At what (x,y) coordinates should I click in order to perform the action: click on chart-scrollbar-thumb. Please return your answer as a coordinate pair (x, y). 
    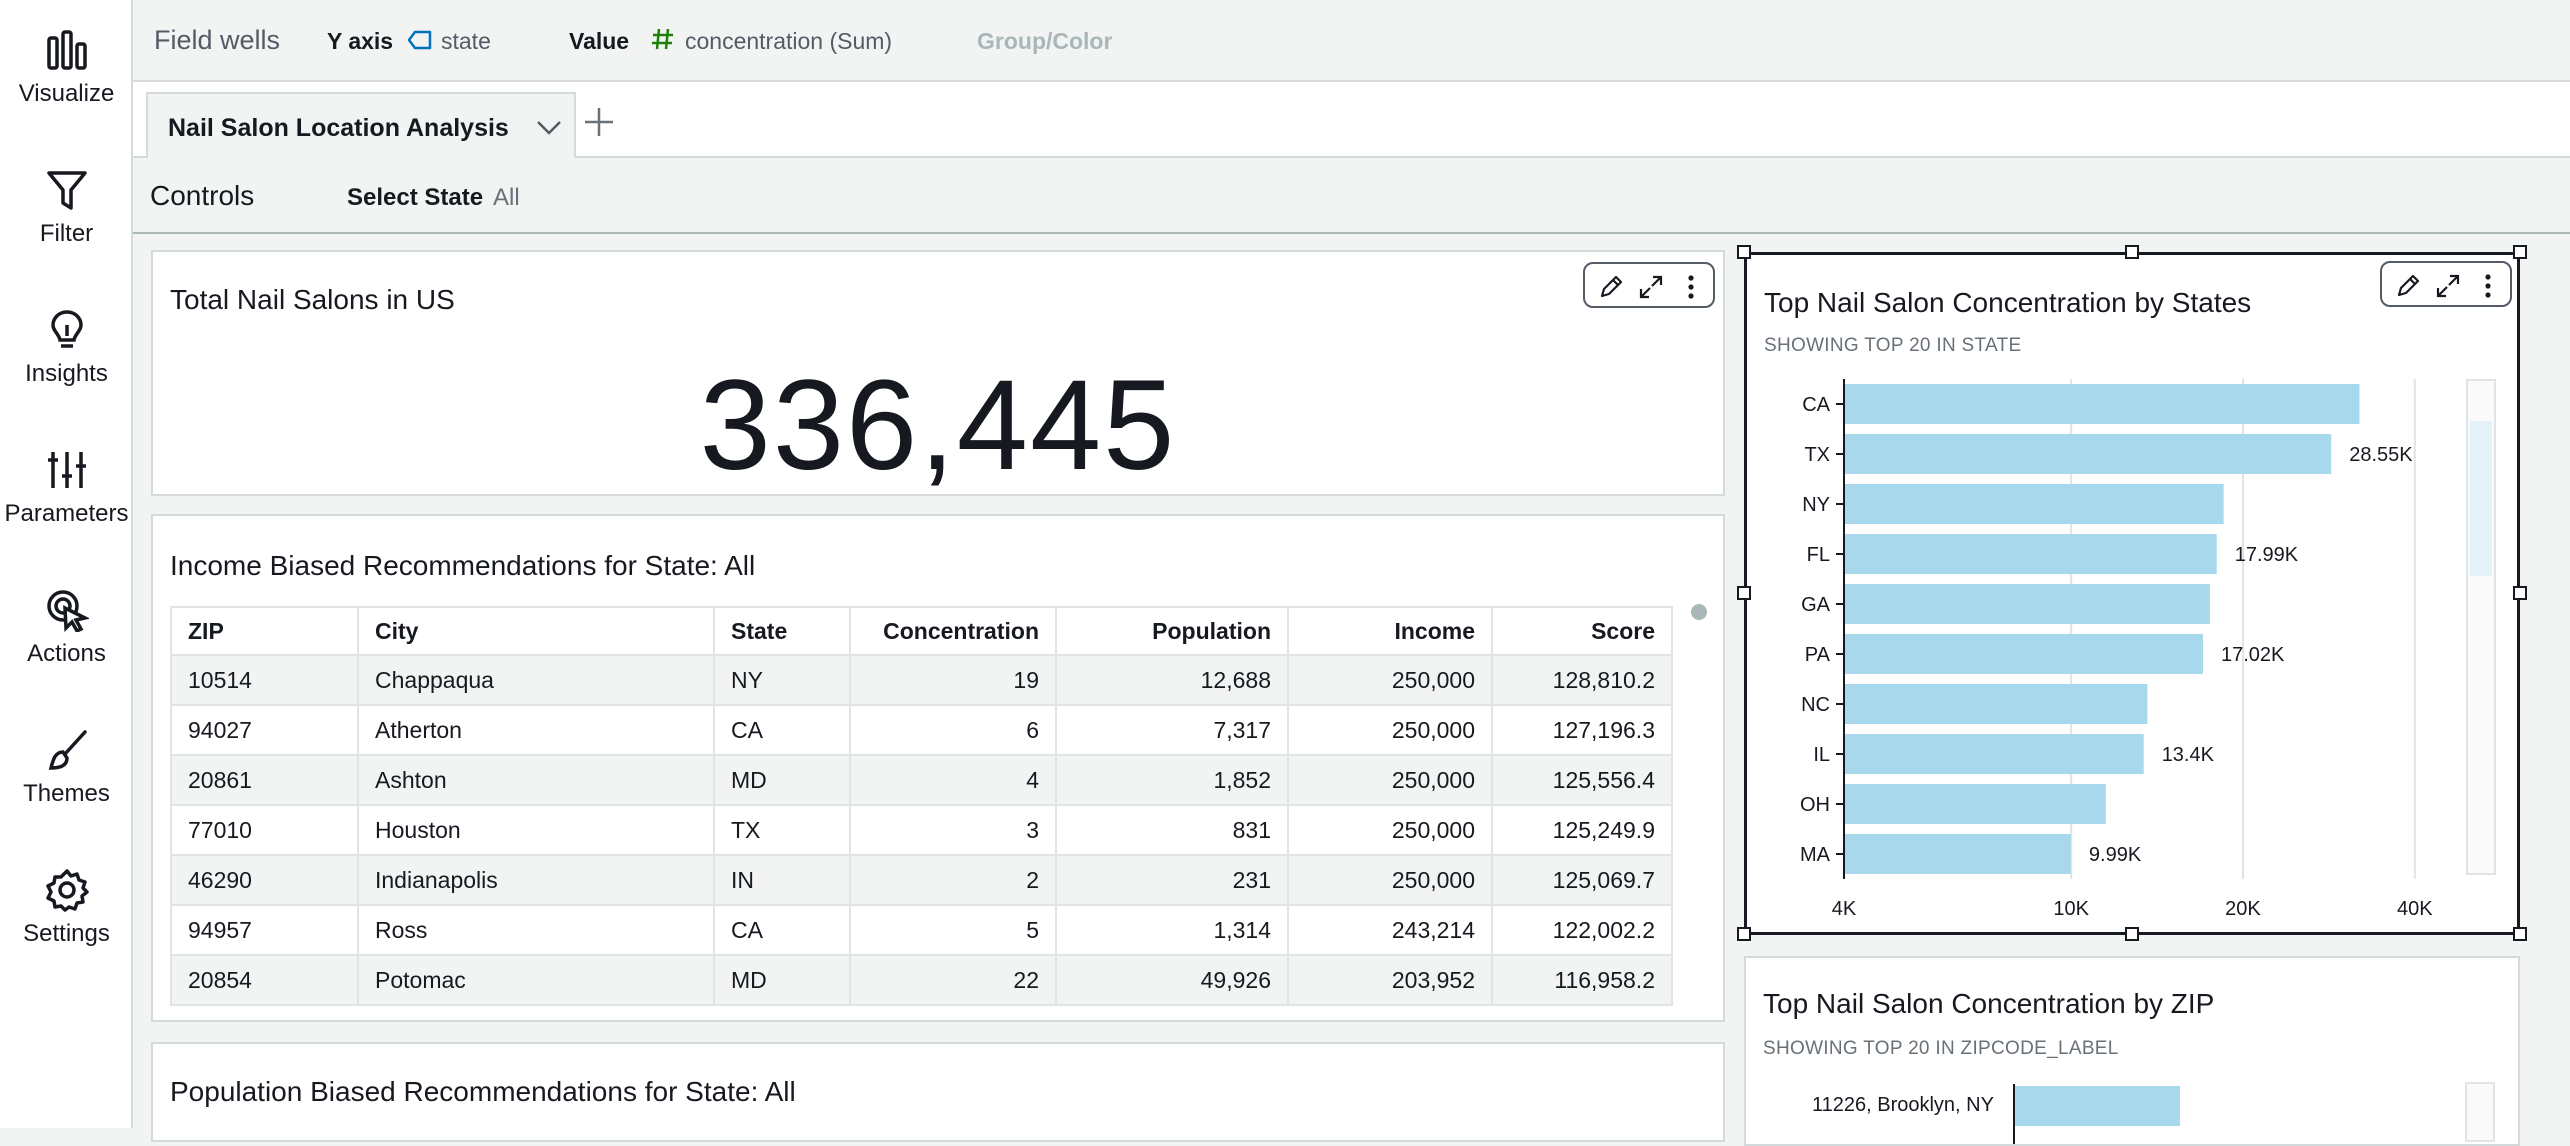
    Looking at the image, I should click on (2481, 498).